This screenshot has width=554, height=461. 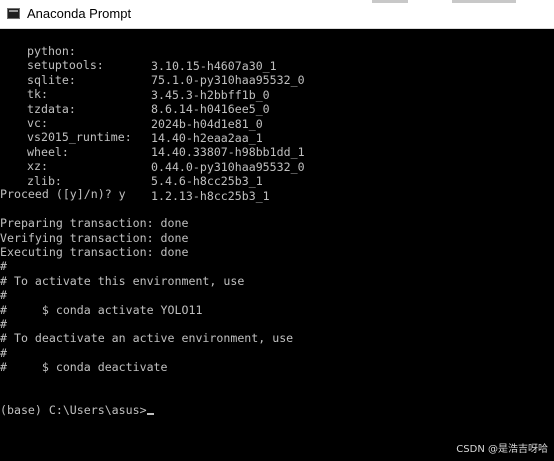 What do you see at coordinates (44, 180) in the screenshot?
I see `package-name: zlib:` at bounding box center [44, 180].